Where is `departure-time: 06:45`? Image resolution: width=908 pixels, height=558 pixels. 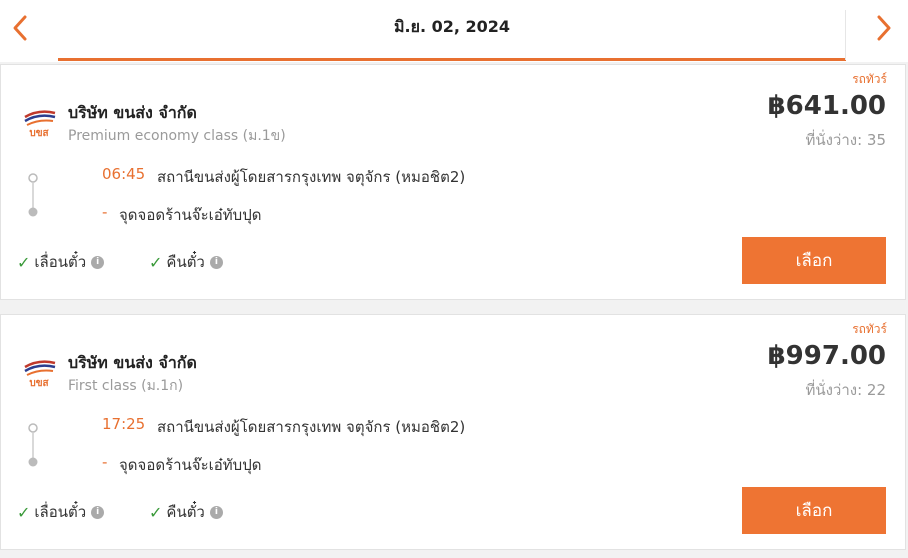 departure-time: 06:45 is located at coordinates (124, 174).